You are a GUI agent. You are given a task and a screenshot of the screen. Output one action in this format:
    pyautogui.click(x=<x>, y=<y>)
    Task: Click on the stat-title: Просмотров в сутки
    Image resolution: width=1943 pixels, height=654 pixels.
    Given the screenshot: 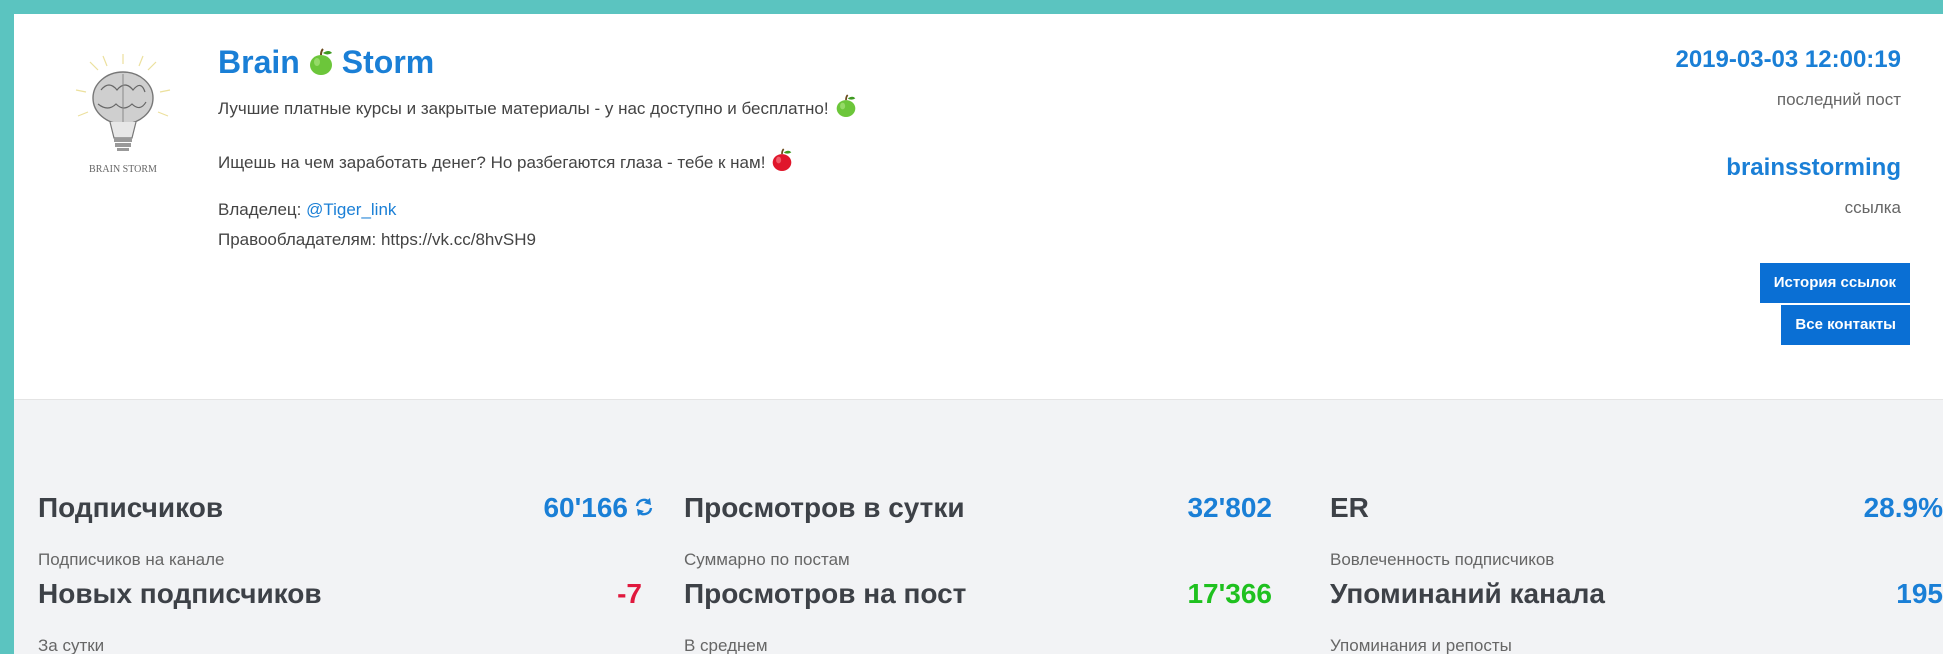 What is the action you would take?
    pyautogui.click(x=824, y=507)
    